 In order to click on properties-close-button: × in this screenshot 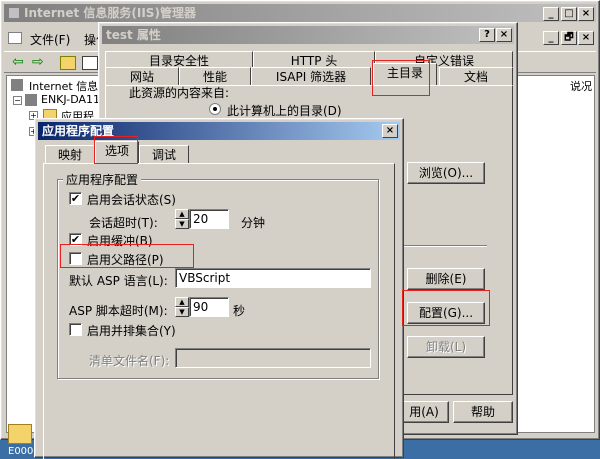, I will do `click(504, 35)`.